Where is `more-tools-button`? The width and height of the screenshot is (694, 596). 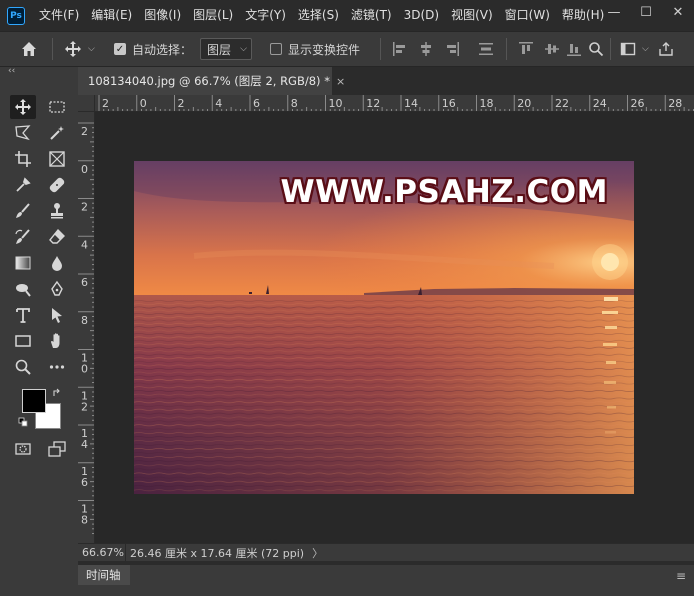 more-tools-button is located at coordinates (57, 367).